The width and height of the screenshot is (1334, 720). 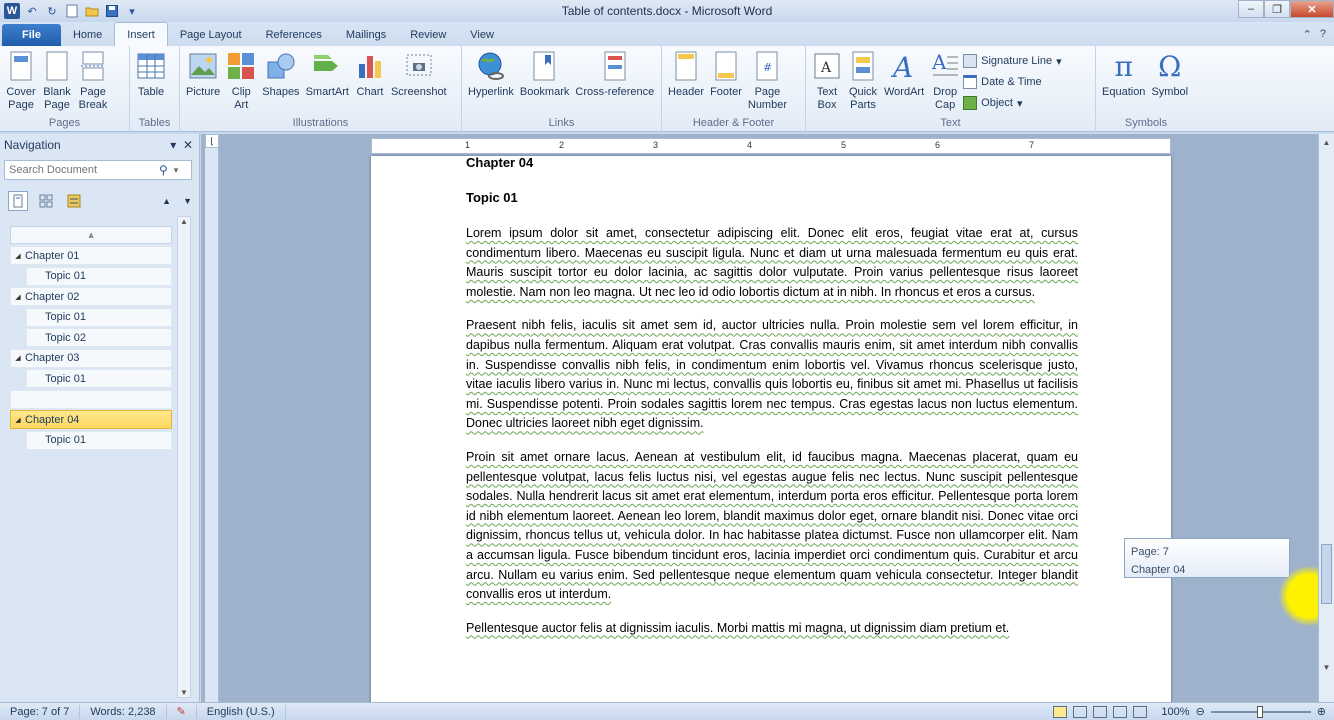 I want to click on bookmark-button: Bookmark, so click(x=545, y=74).